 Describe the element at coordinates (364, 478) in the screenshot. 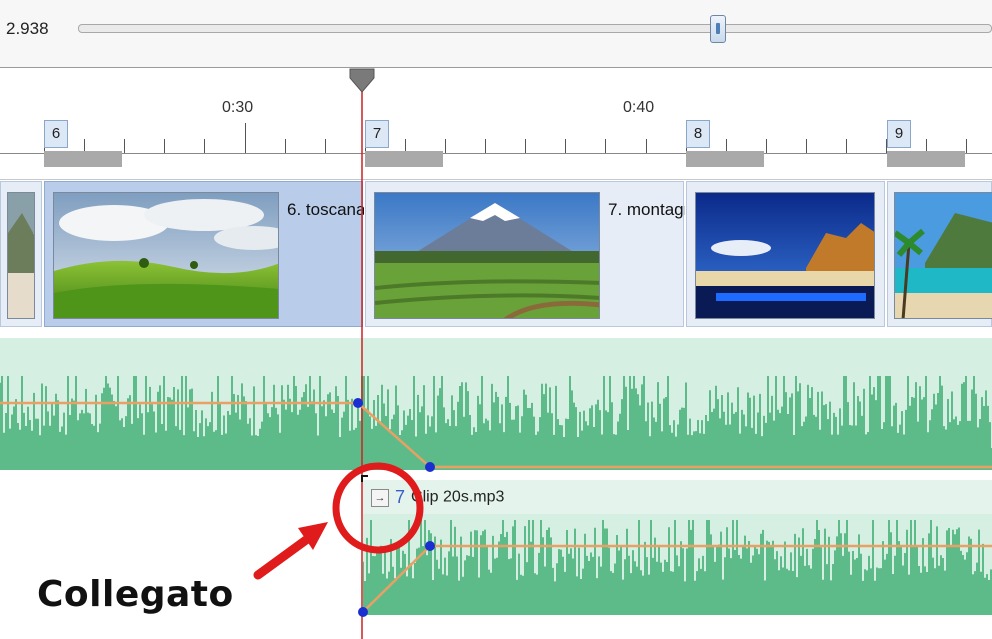

I see `link-bracket` at that location.